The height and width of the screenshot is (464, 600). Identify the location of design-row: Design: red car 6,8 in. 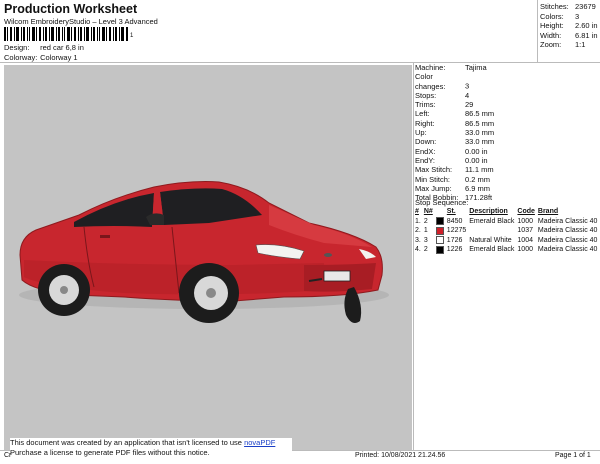
(44, 47).